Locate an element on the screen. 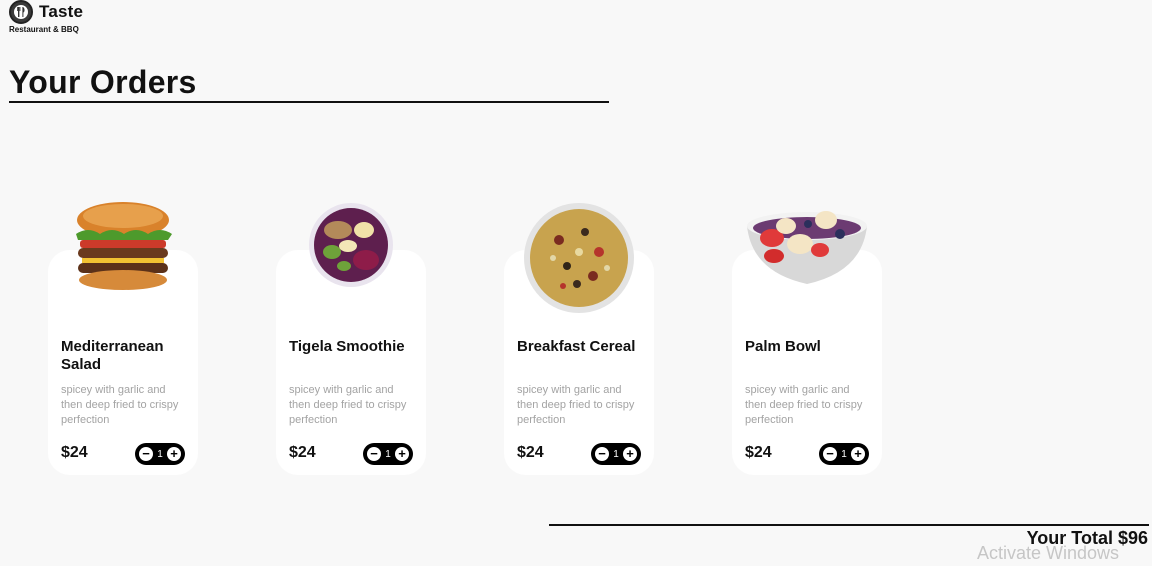 The width and height of the screenshot is (1152, 566). brand-tagline: Restaurant & BBQ is located at coordinates (44, 29).